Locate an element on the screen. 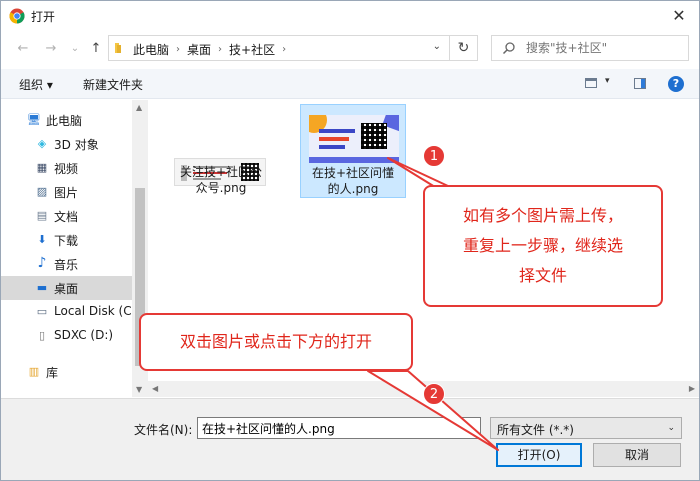  close-icon: ✕ is located at coordinates (679, 15).